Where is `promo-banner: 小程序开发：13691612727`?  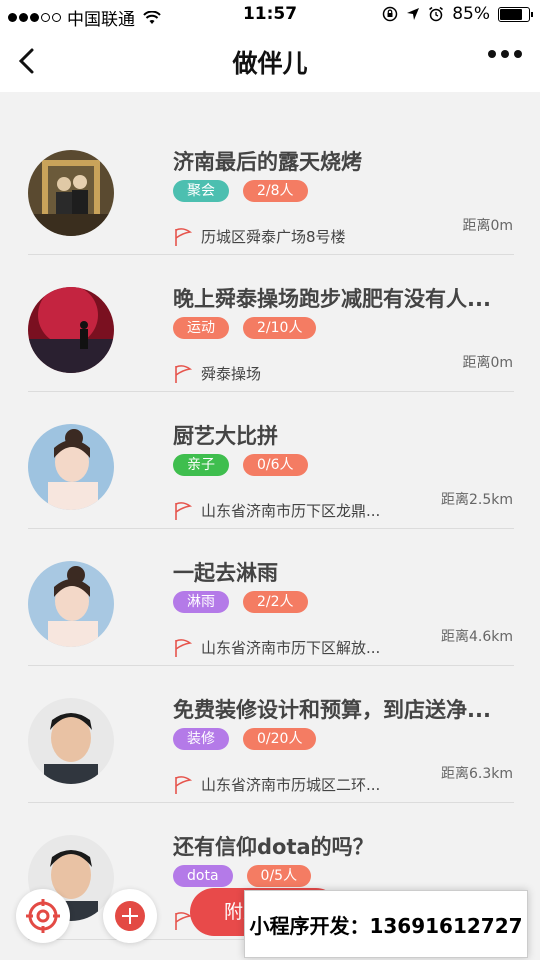 promo-banner: 小程序开发：13691612727 is located at coordinates (386, 924).